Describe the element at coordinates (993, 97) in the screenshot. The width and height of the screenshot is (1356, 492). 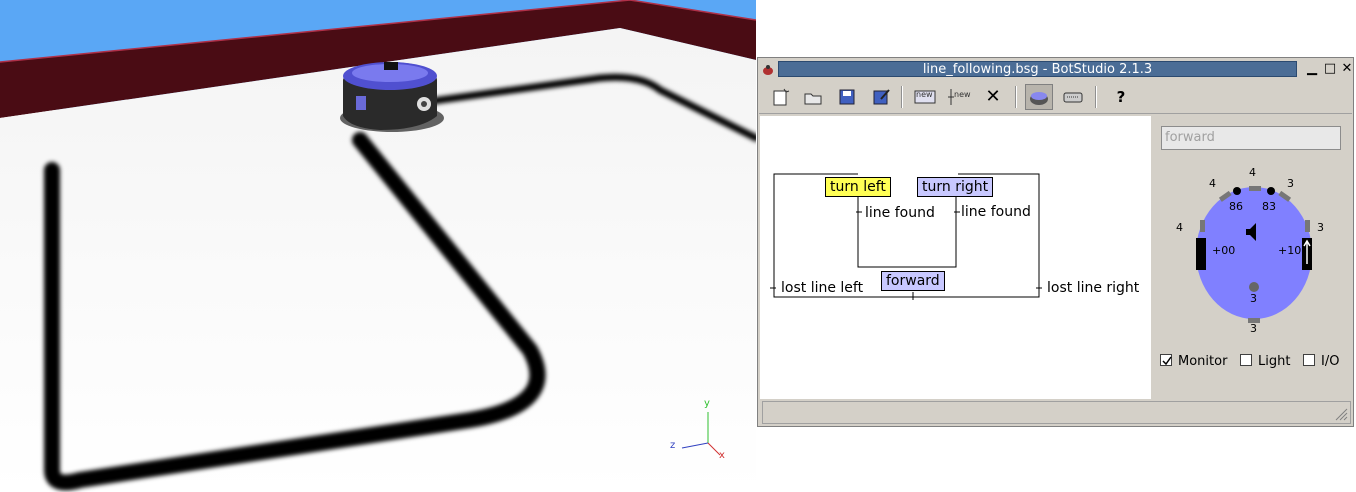
I see `delete-button: ✕` at that location.